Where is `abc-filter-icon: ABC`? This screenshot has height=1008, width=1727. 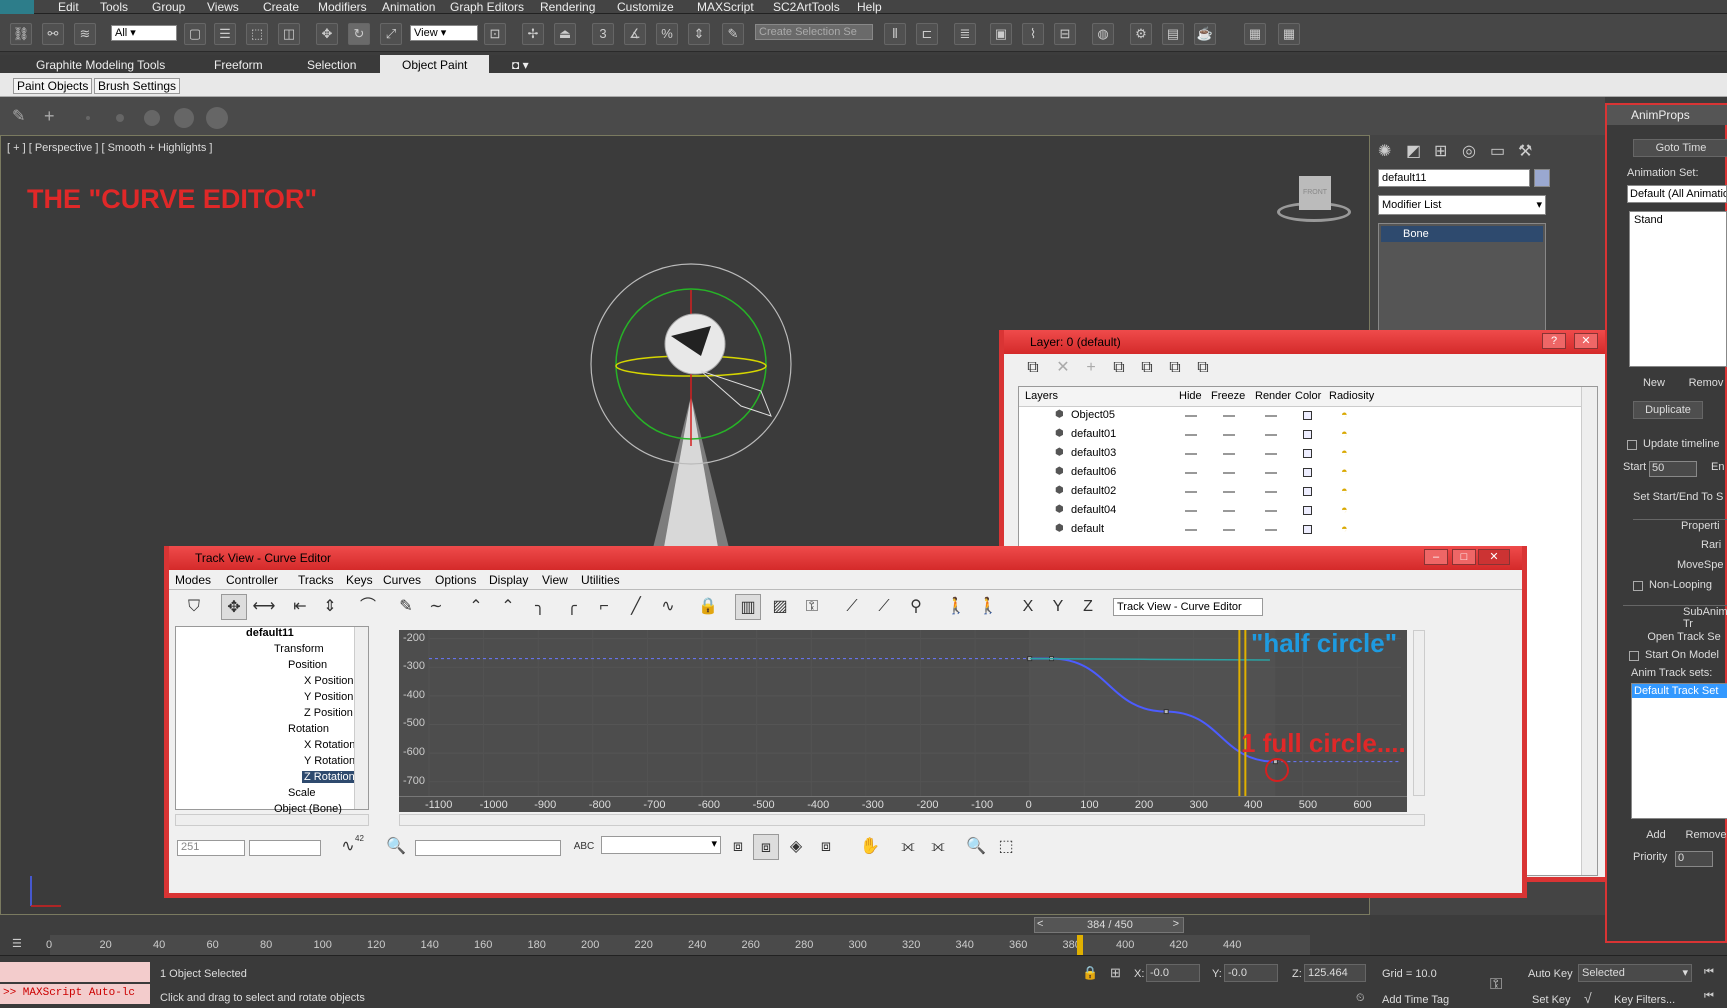
abc-filter-icon: ABC is located at coordinates (584, 847).